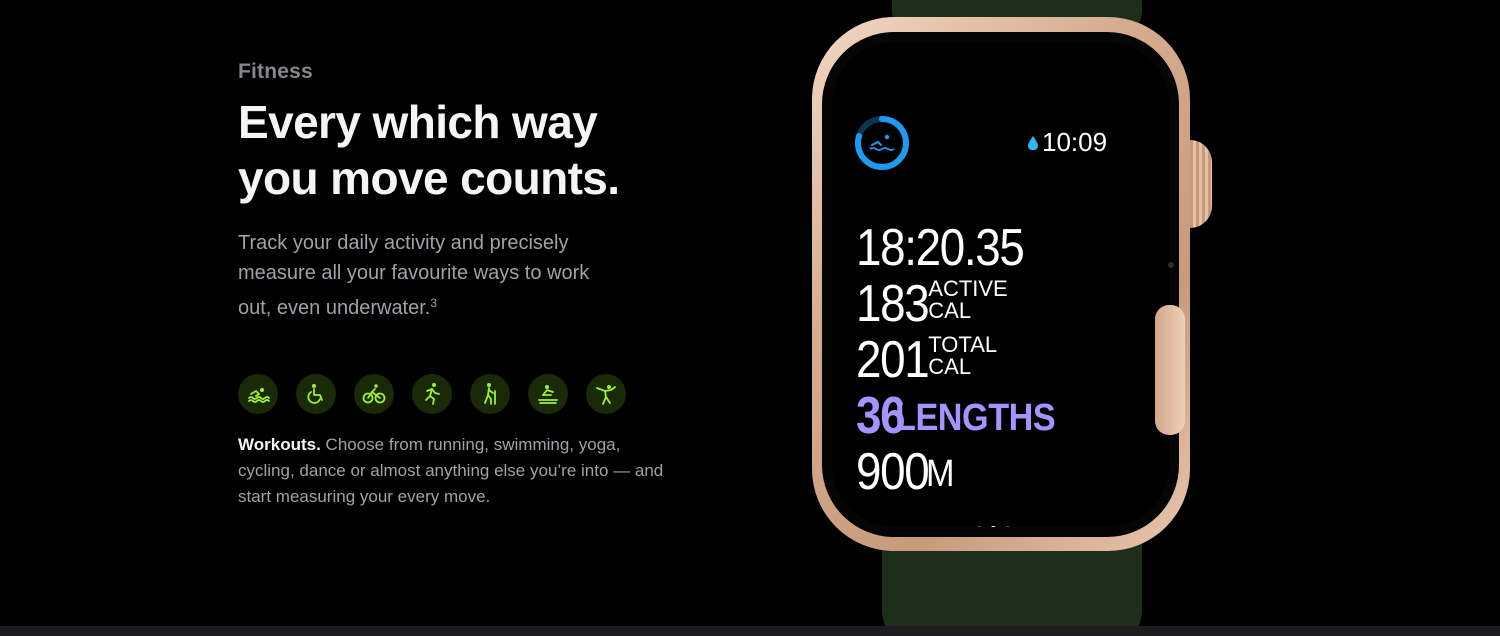 The width and height of the screenshot is (1500, 636). I want to click on total-calories: 201 TOTAL CAL, so click(926, 360).